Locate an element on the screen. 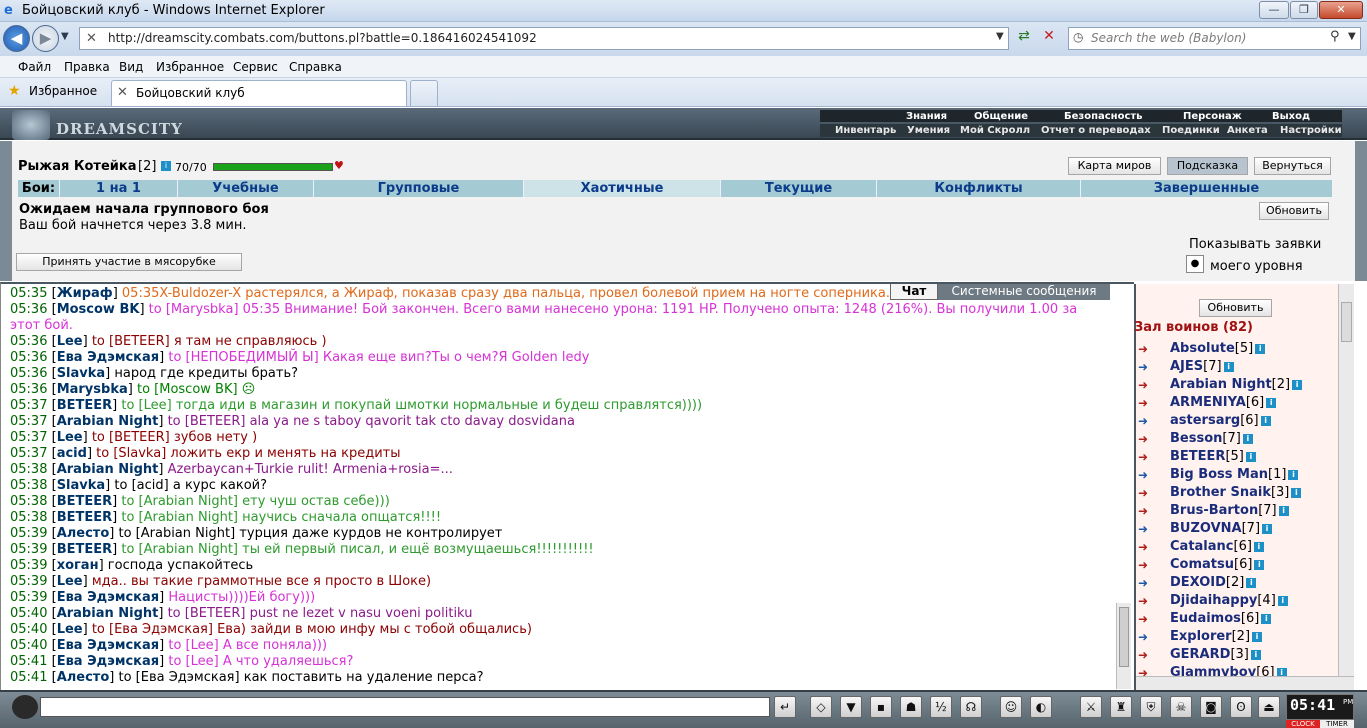  hint-button: Подсказка is located at coordinates (1207, 166).